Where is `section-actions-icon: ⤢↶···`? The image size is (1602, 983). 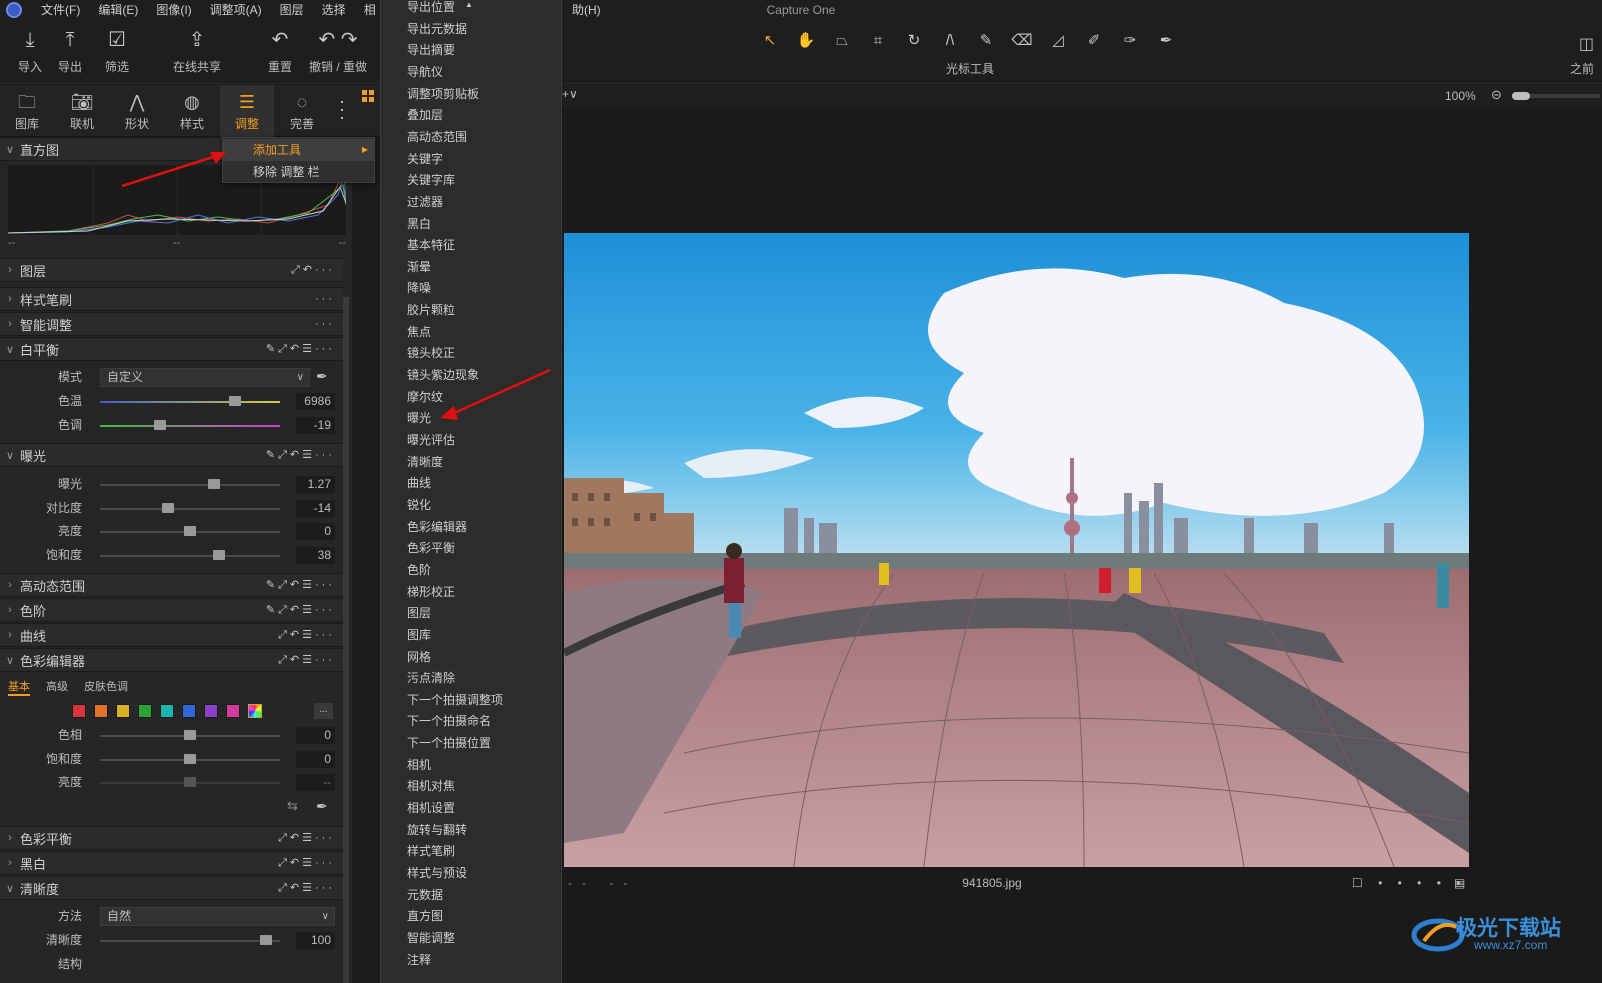 section-actions-icon: ⤢↶··· is located at coordinates (313, 270).